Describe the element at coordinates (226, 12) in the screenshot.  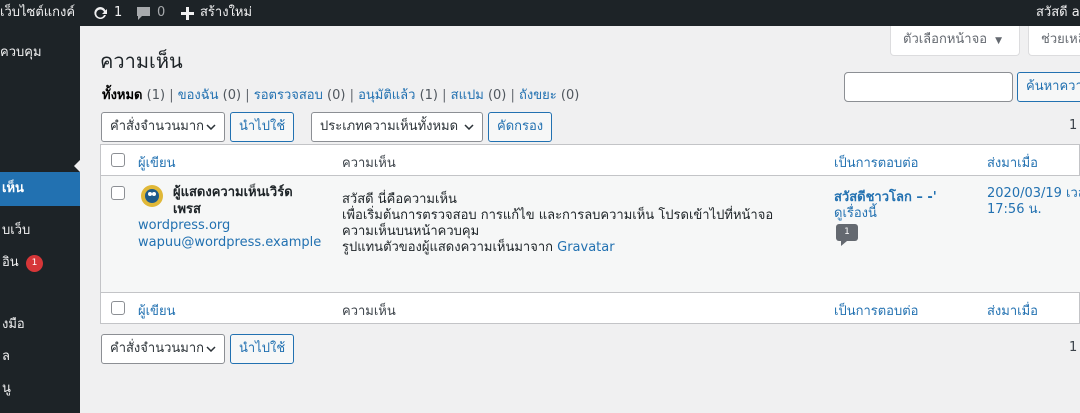
I see `new-label: สร้างใหม่` at that location.